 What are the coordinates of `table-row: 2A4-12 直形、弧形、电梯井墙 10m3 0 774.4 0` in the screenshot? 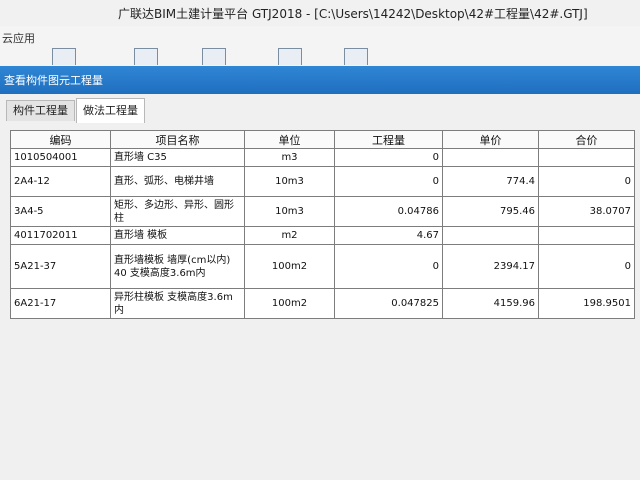 It's located at (322, 181).